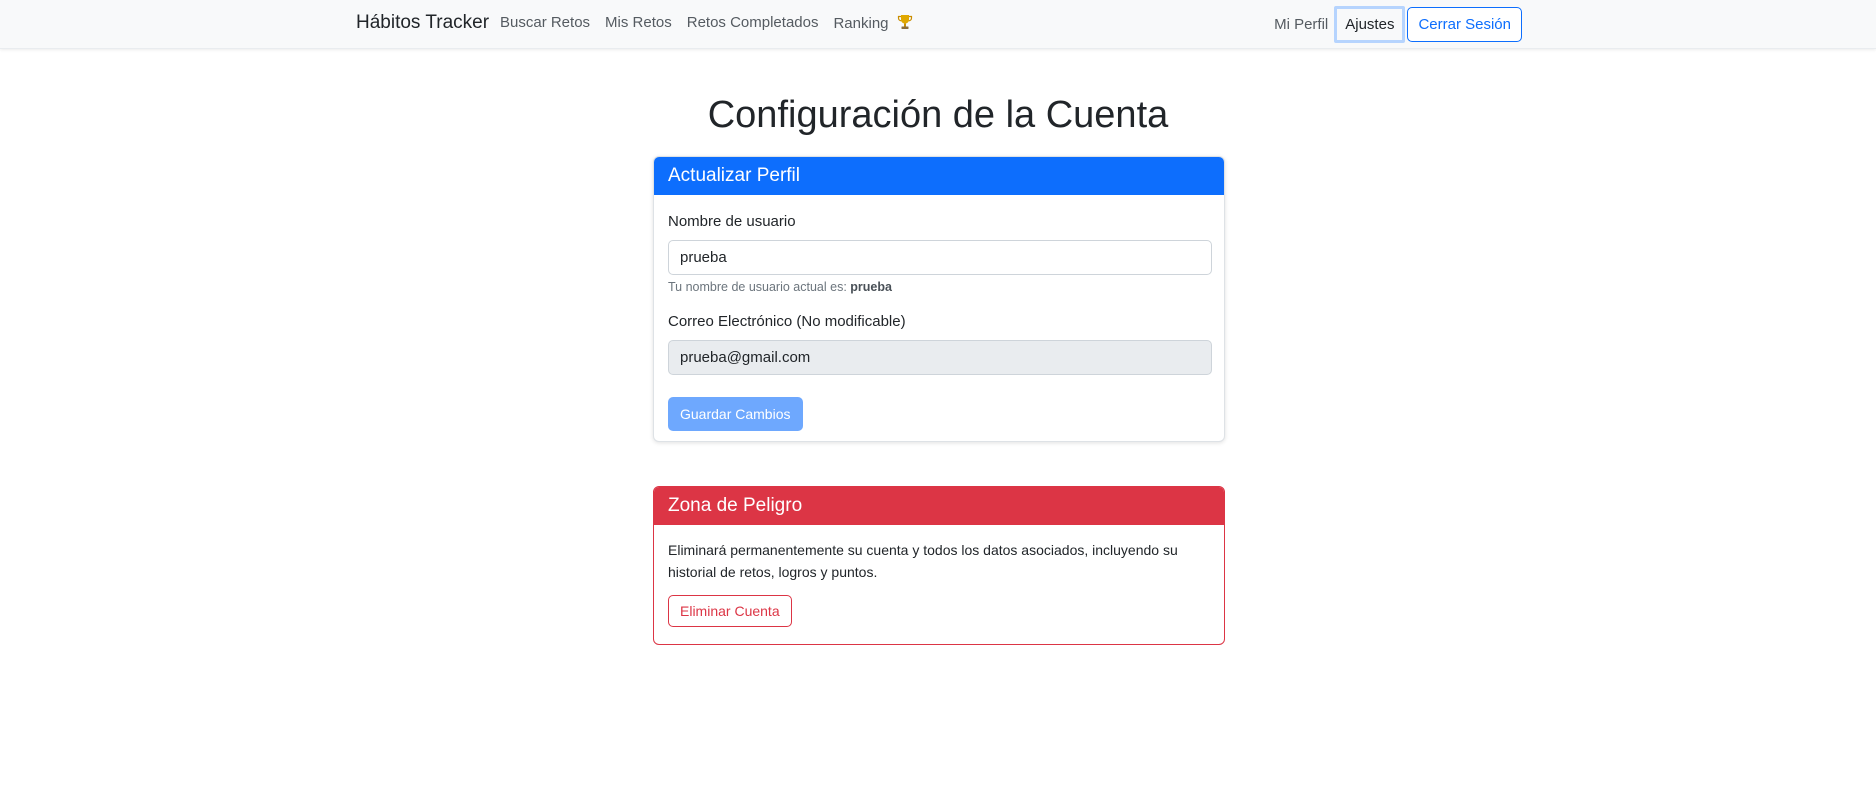 The height and width of the screenshot is (797, 1876). I want to click on update-profile-header: Actualizar Perfil, so click(939, 176).